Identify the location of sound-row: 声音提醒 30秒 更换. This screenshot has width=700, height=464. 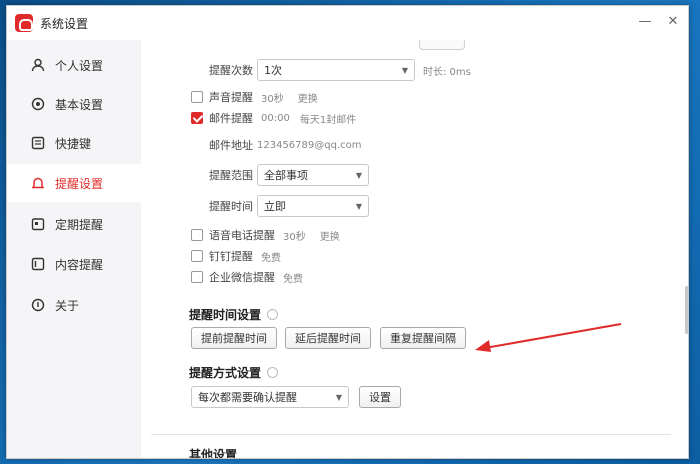
(254, 97).